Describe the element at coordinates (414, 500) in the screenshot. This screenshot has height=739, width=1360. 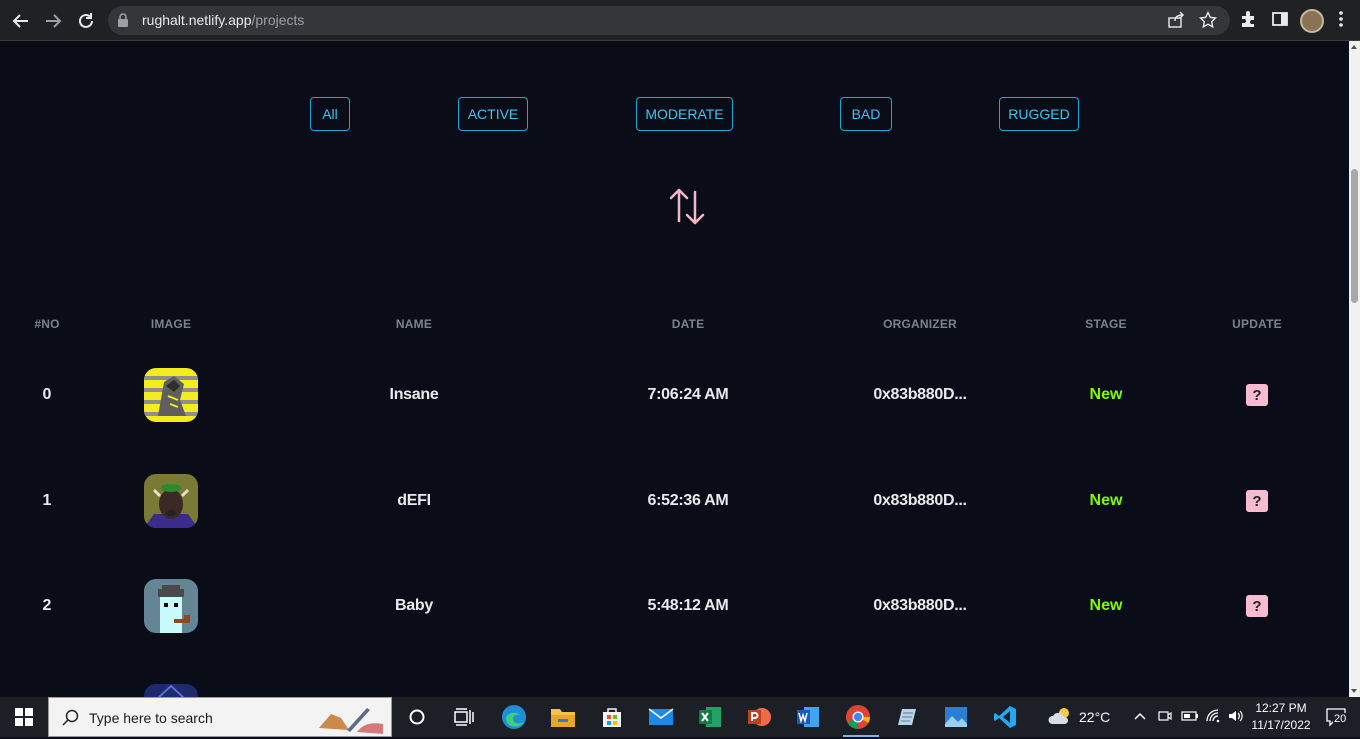
I see `project-name: dEFI` at that location.